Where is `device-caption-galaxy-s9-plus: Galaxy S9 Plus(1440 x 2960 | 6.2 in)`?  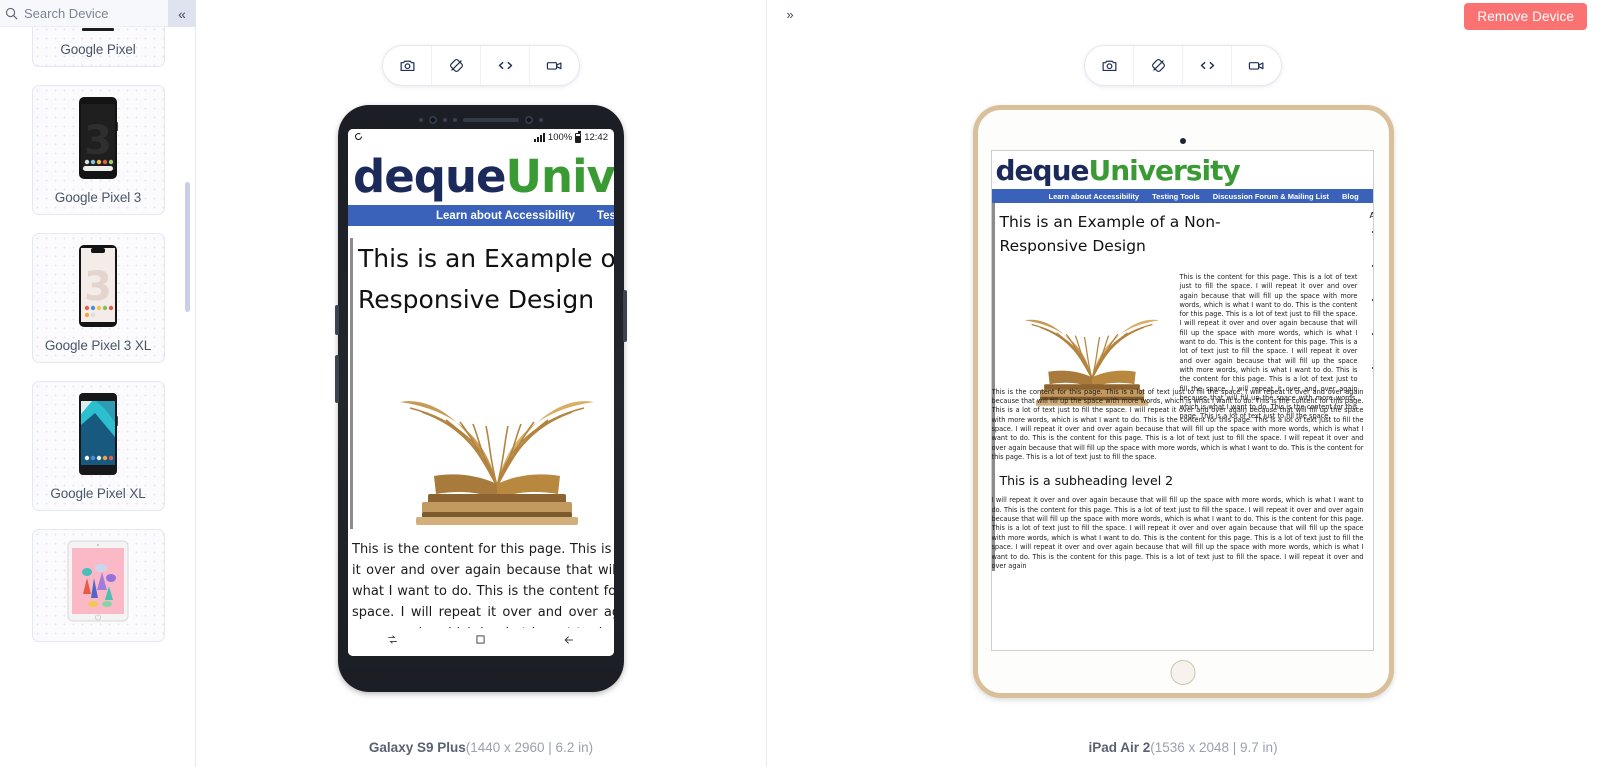
device-caption-galaxy-s9-plus: Galaxy S9 Plus(1440 x 2960 | 6.2 in) is located at coordinates (481, 747).